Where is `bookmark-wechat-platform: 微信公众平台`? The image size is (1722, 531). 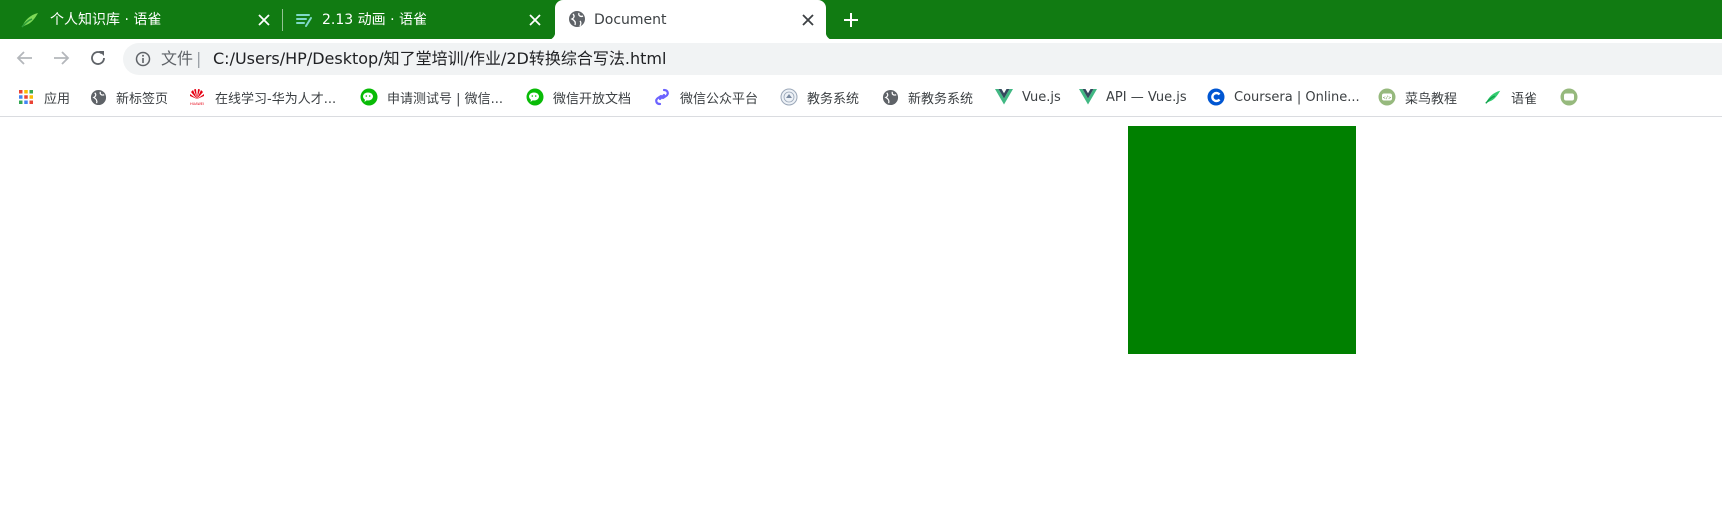
bookmark-wechat-platform: 微信公众平台 is located at coordinates (705, 97).